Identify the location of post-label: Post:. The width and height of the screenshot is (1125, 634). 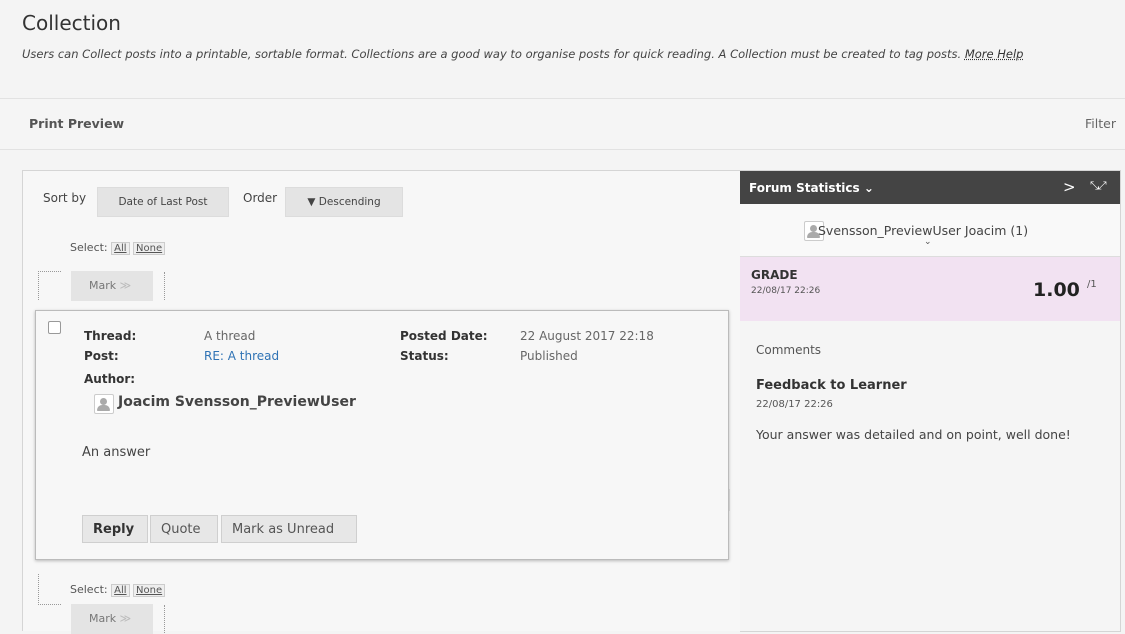
(101, 356).